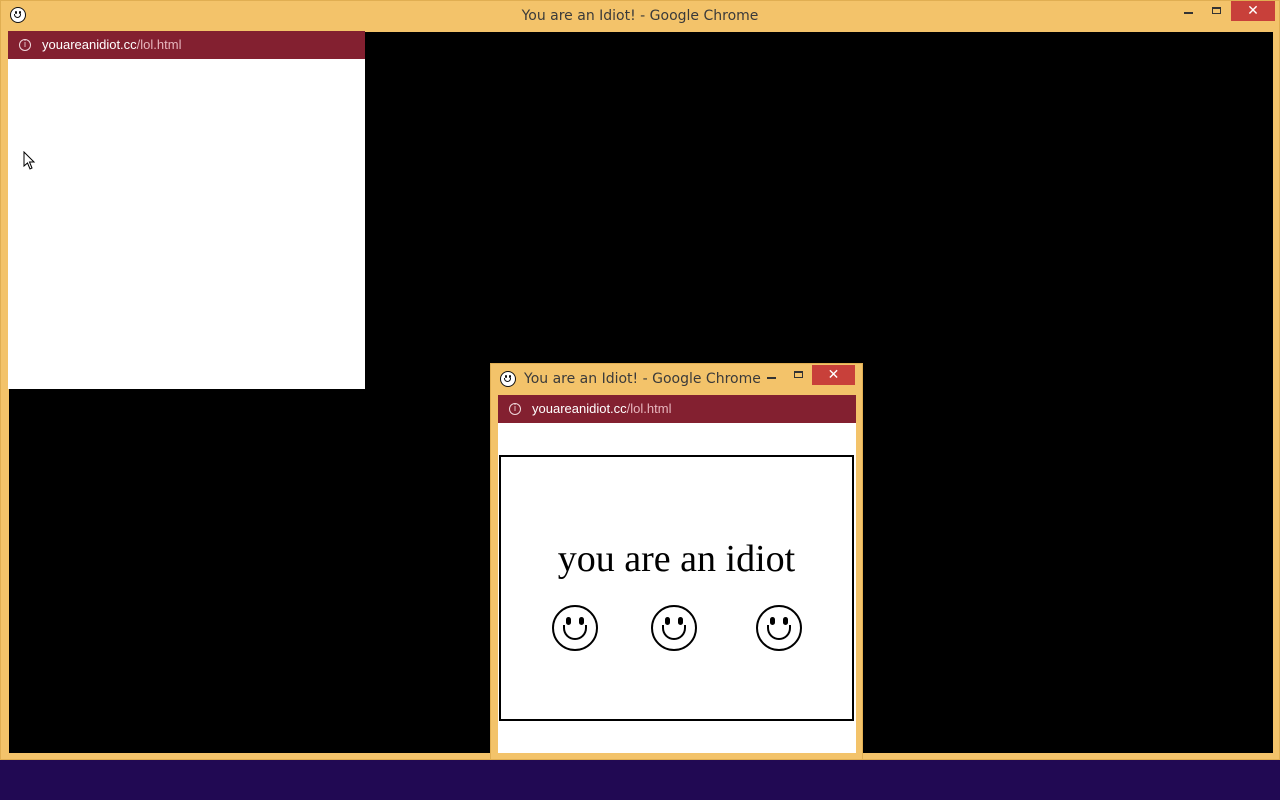 This screenshot has width=1280, height=800. I want to click on minimize-button, so click(1188, 11).